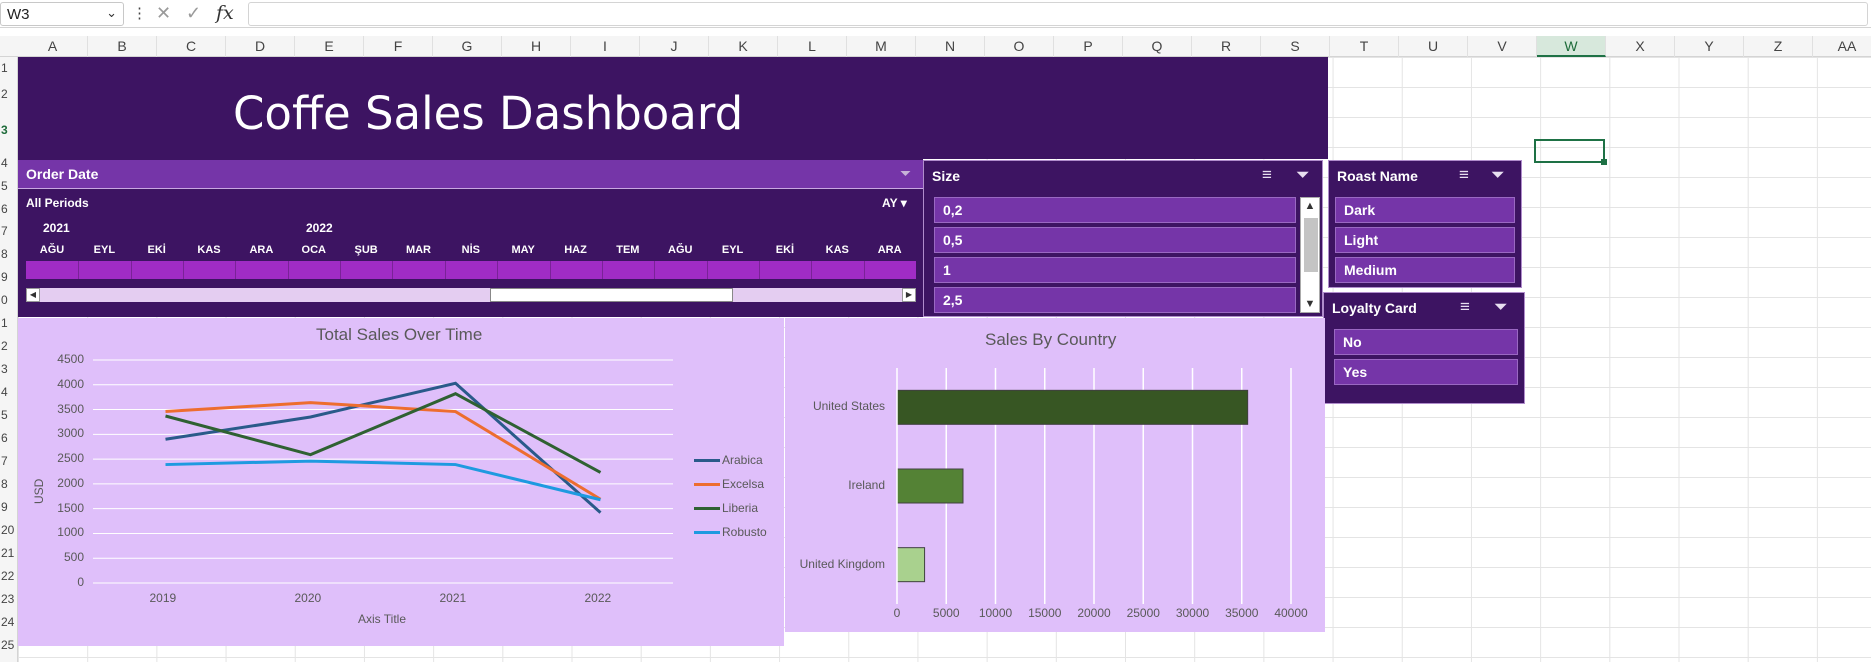 Image resolution: width=1871 pixels, height=662 pixels. Describe the element at coordinates (1115, 270) in the screenshot. I see `slicer-item: 1` at that location.